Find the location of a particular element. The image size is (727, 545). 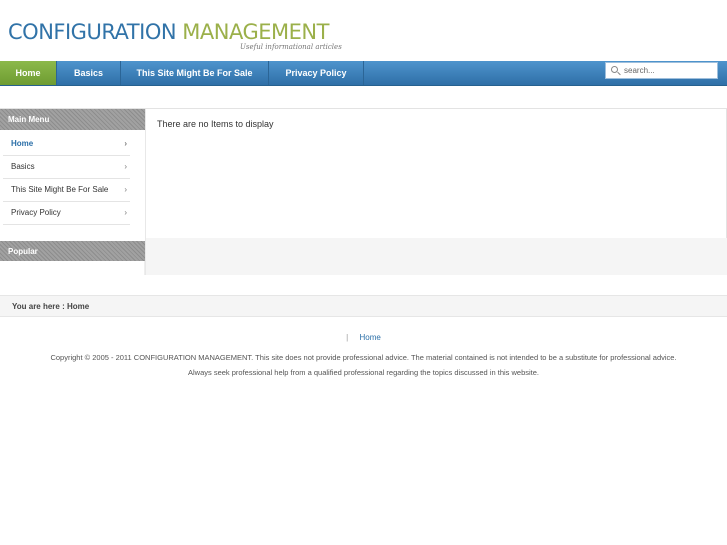

sidebar-item-site-for-sale: This Site Might Be For Sale › is located at coordinates (66, 190).